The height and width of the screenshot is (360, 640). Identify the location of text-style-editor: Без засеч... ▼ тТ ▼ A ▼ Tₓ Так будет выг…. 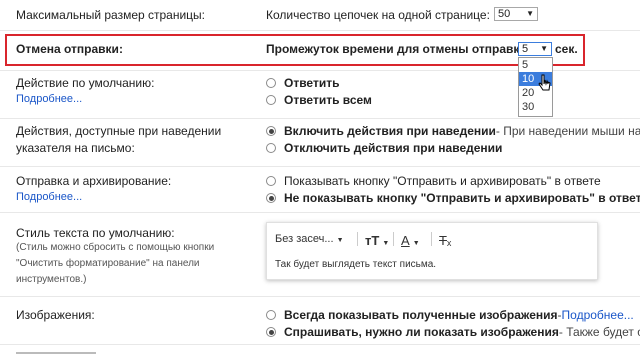
(432, 251).